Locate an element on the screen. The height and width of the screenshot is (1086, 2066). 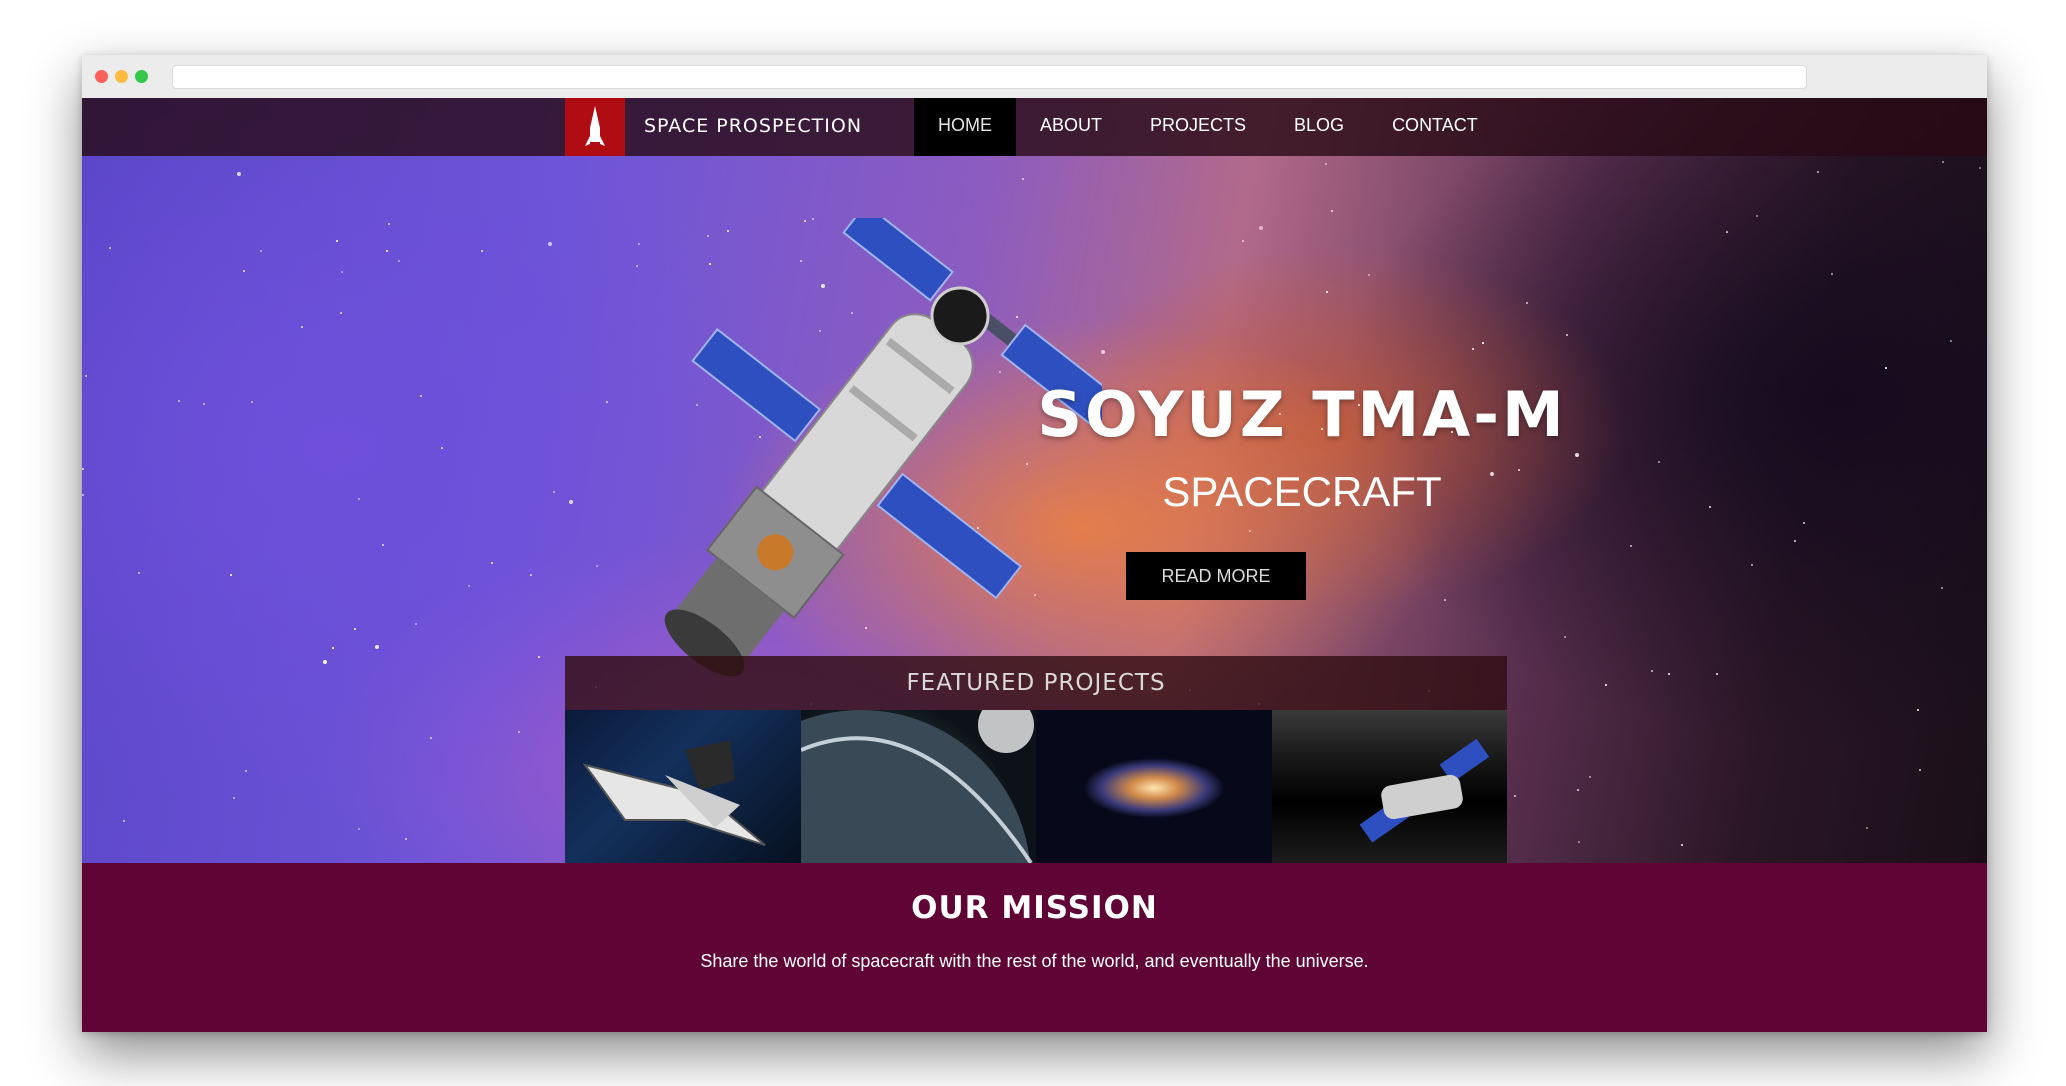
read-more-button: READ MORE is located at coordinates (1216, 576).